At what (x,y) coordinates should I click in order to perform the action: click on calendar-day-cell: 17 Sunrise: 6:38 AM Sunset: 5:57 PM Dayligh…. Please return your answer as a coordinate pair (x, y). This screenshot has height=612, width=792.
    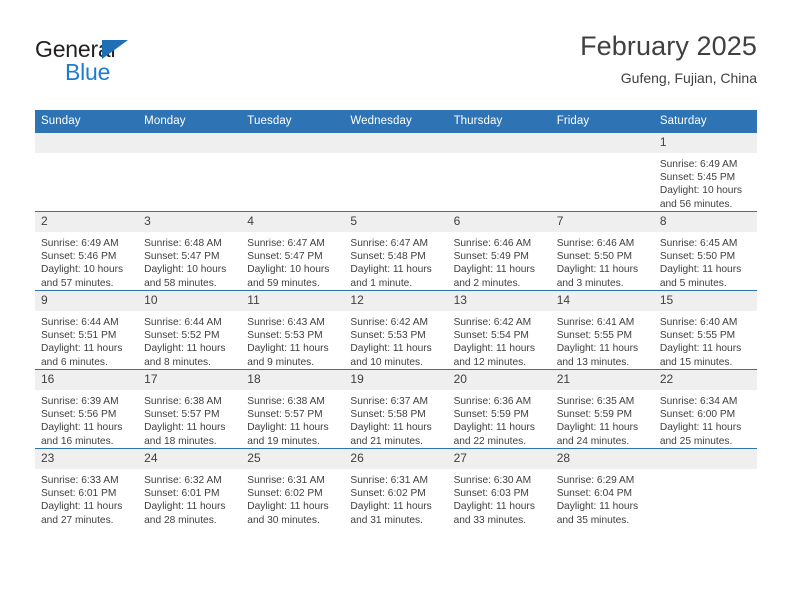
    Looking at the image, I should click on (190, 409).